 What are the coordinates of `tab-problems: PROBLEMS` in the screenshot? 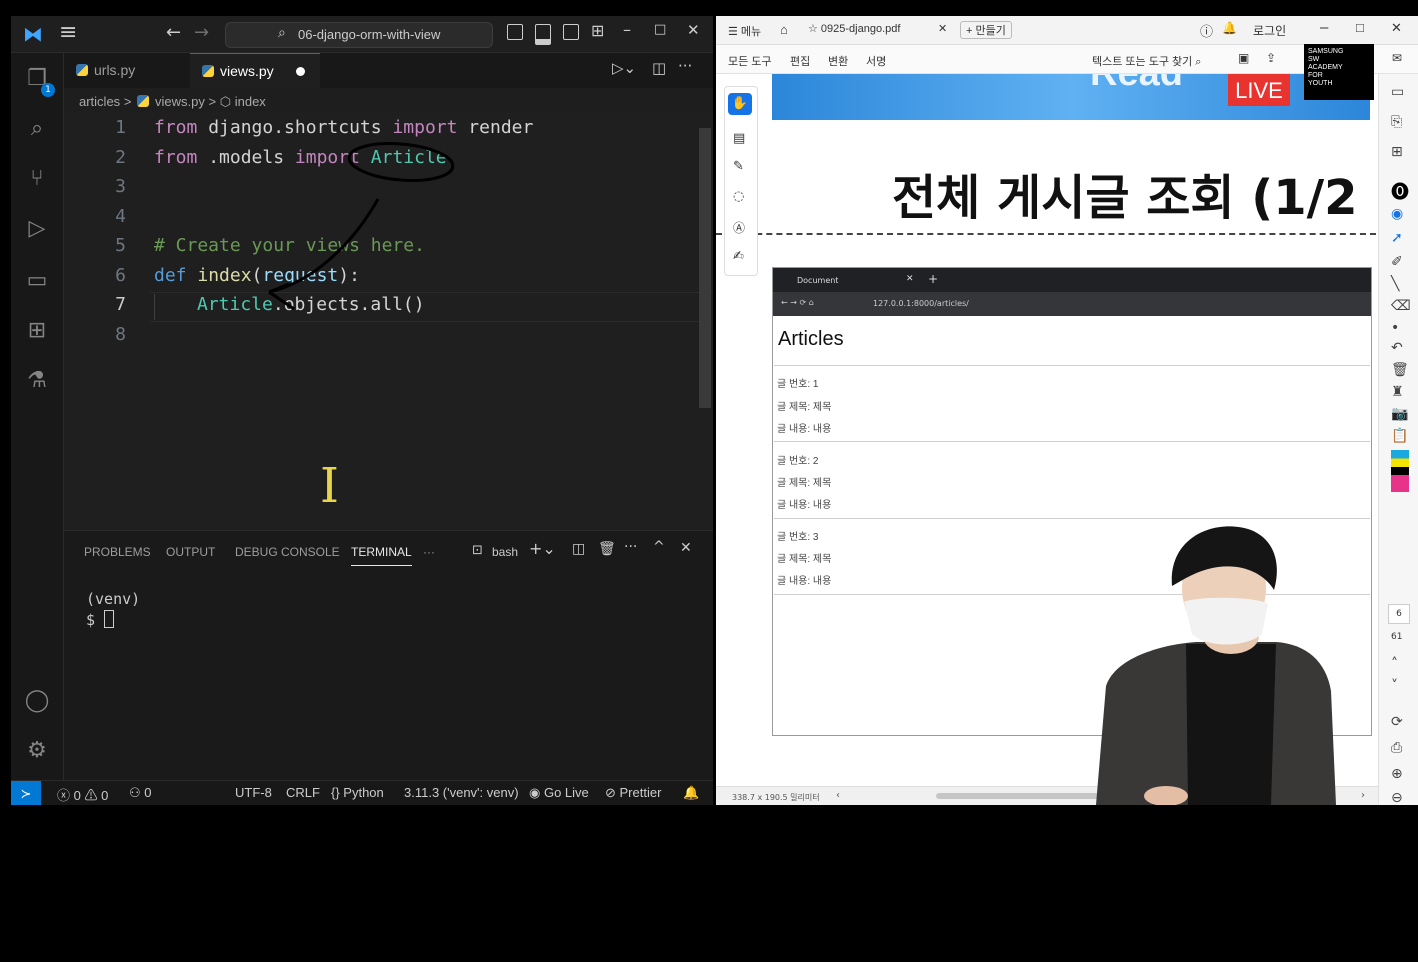 It's located at (117, 552).